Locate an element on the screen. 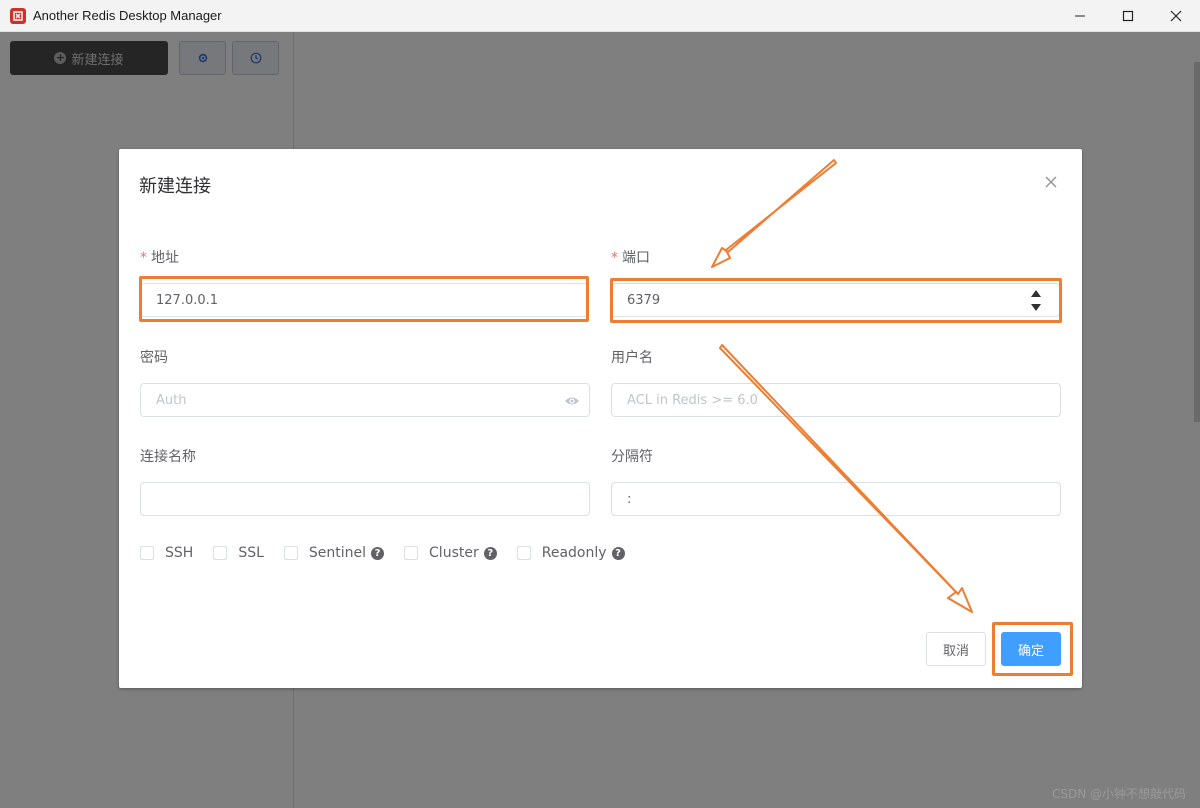 This screenshot has width=1200, height=808. option-cluster: Cluster ? is located at coordinates (450, 553).